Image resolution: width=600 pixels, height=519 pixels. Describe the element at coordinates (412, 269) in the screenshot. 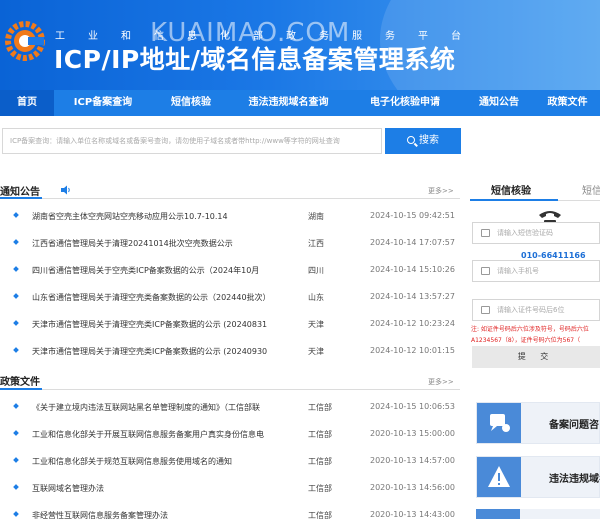

I see `notice-date: 2024-10-14 15:10:26` at that location.